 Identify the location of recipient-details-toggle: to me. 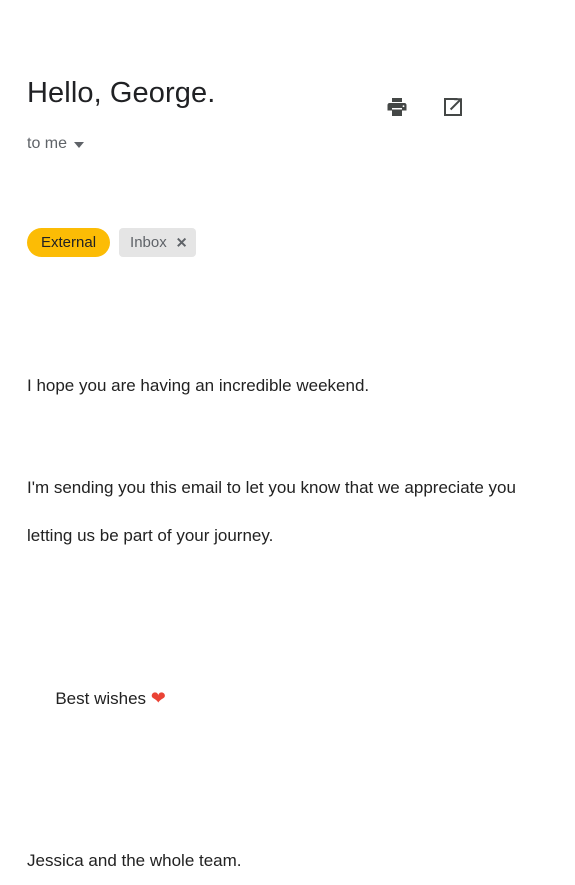
(56, 144).